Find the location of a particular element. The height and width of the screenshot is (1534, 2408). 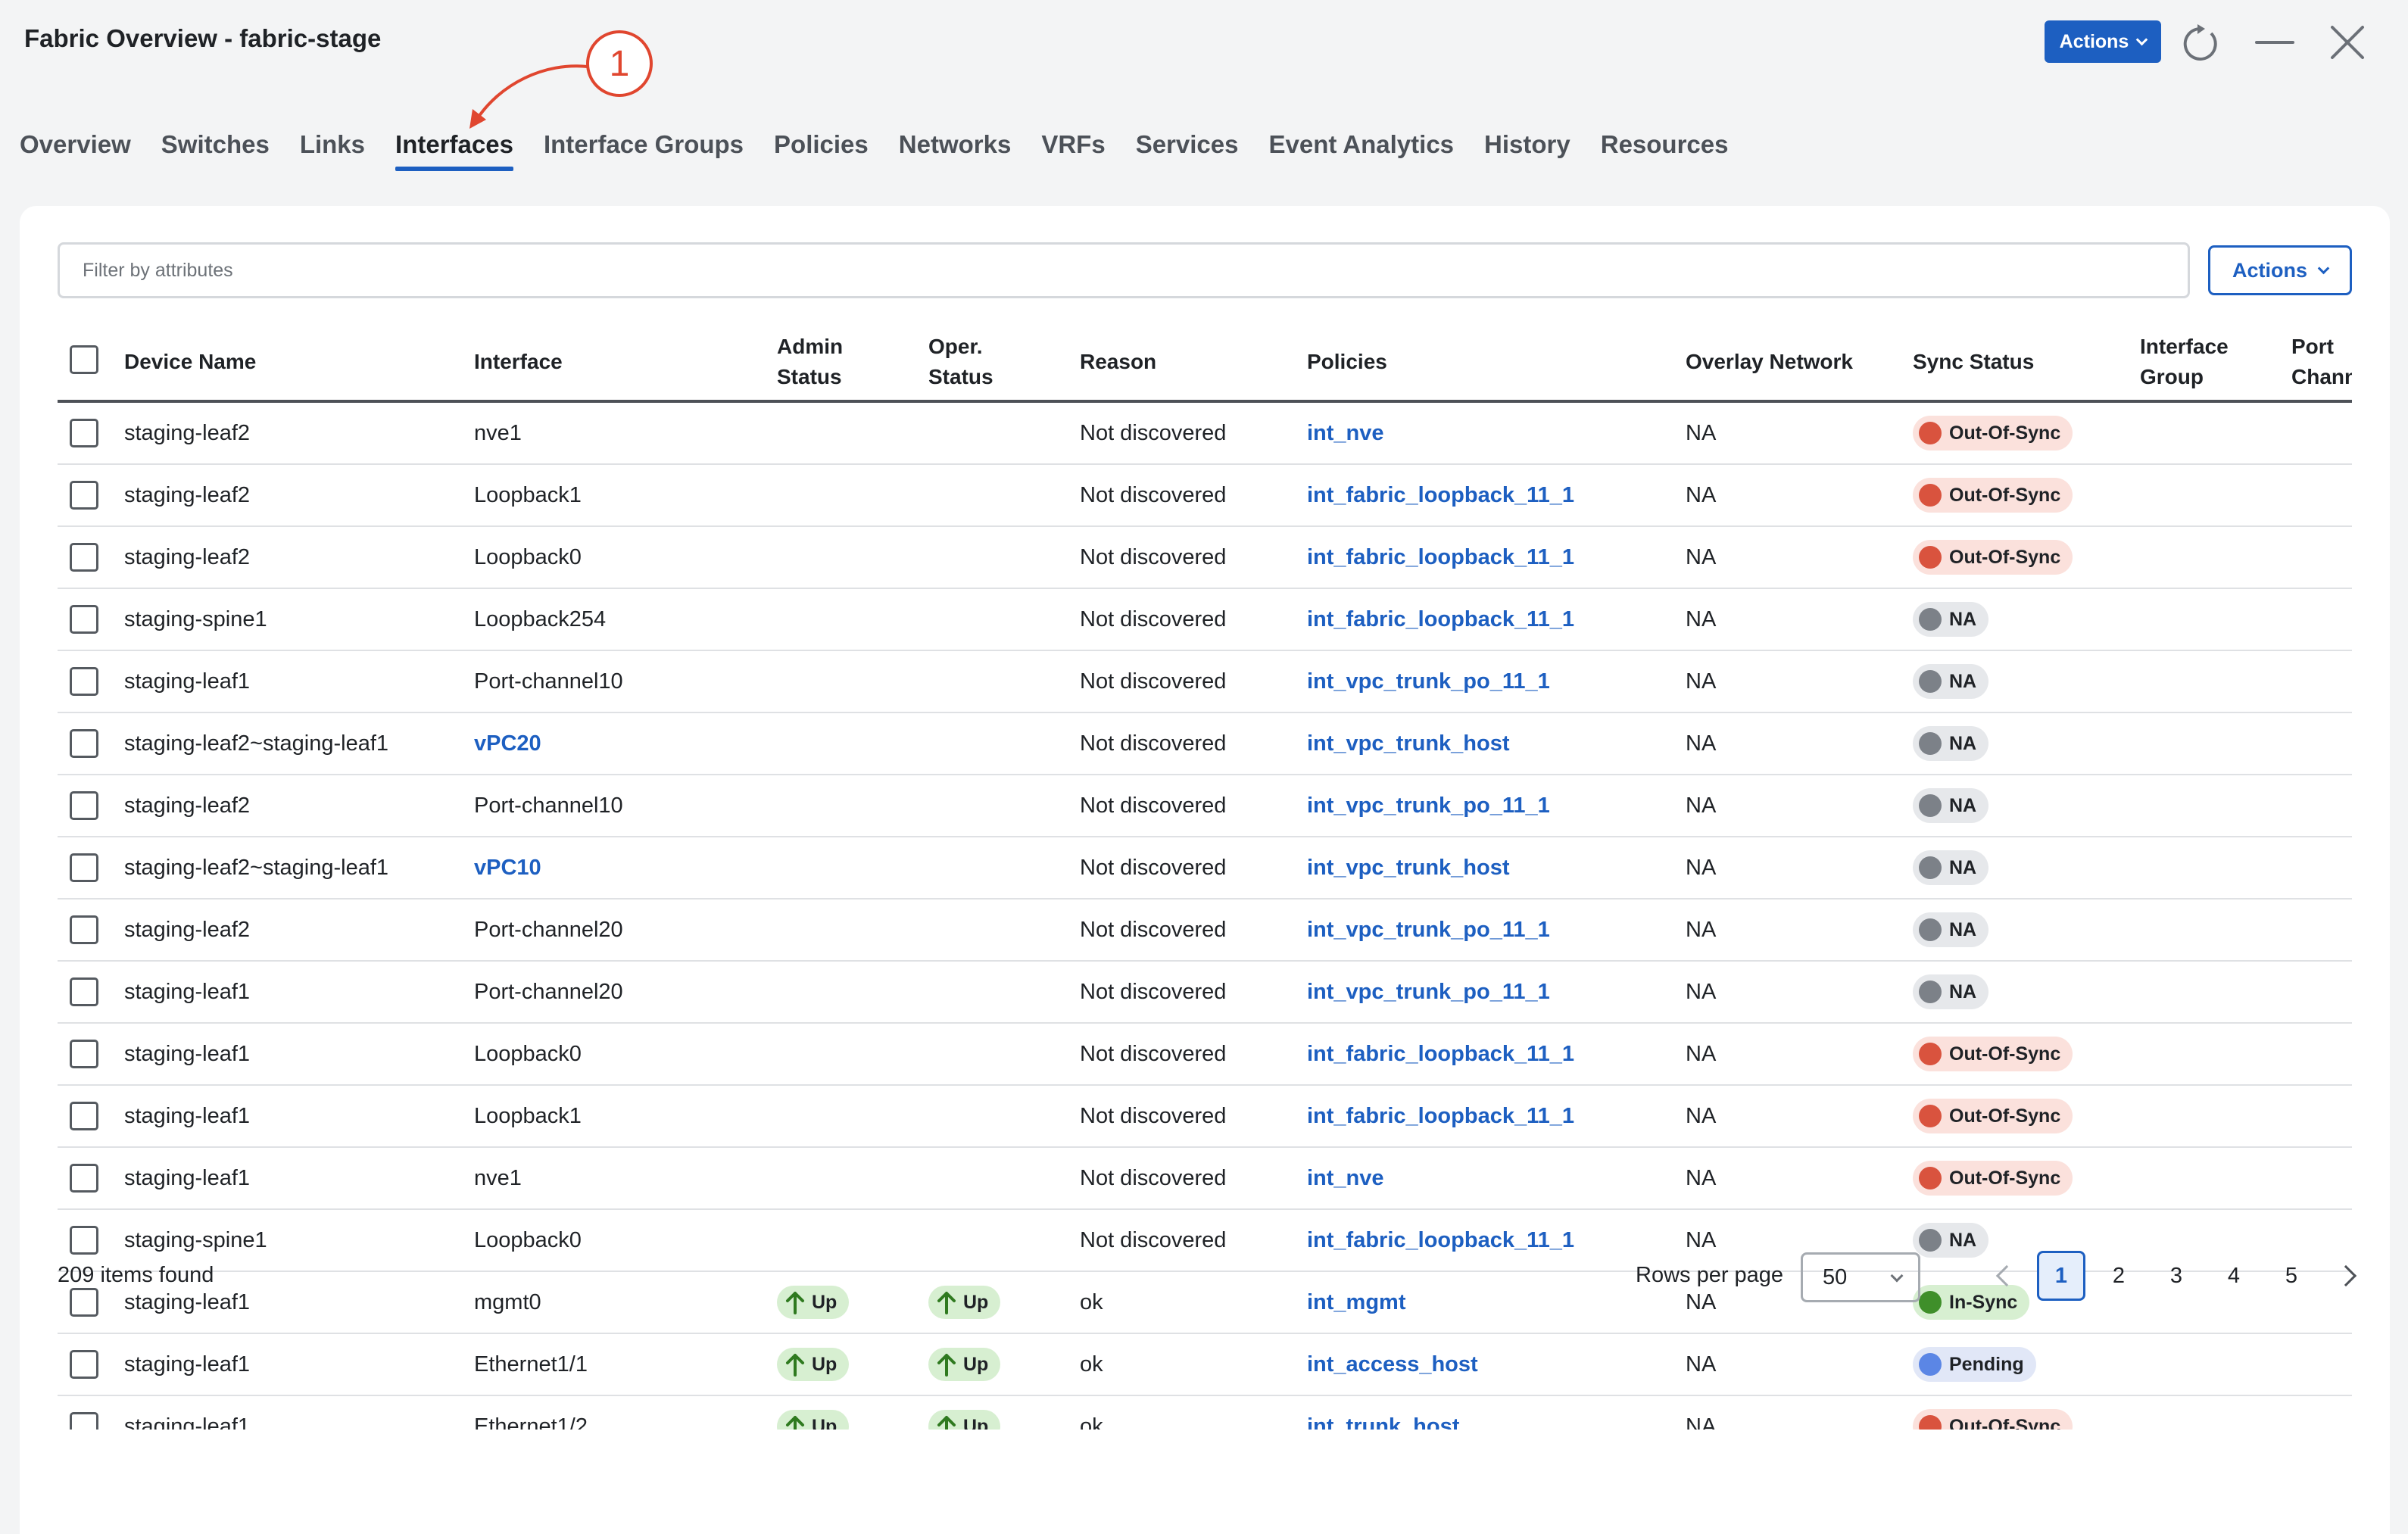

tab-overview: Overview is located at coordinates (75, 150).